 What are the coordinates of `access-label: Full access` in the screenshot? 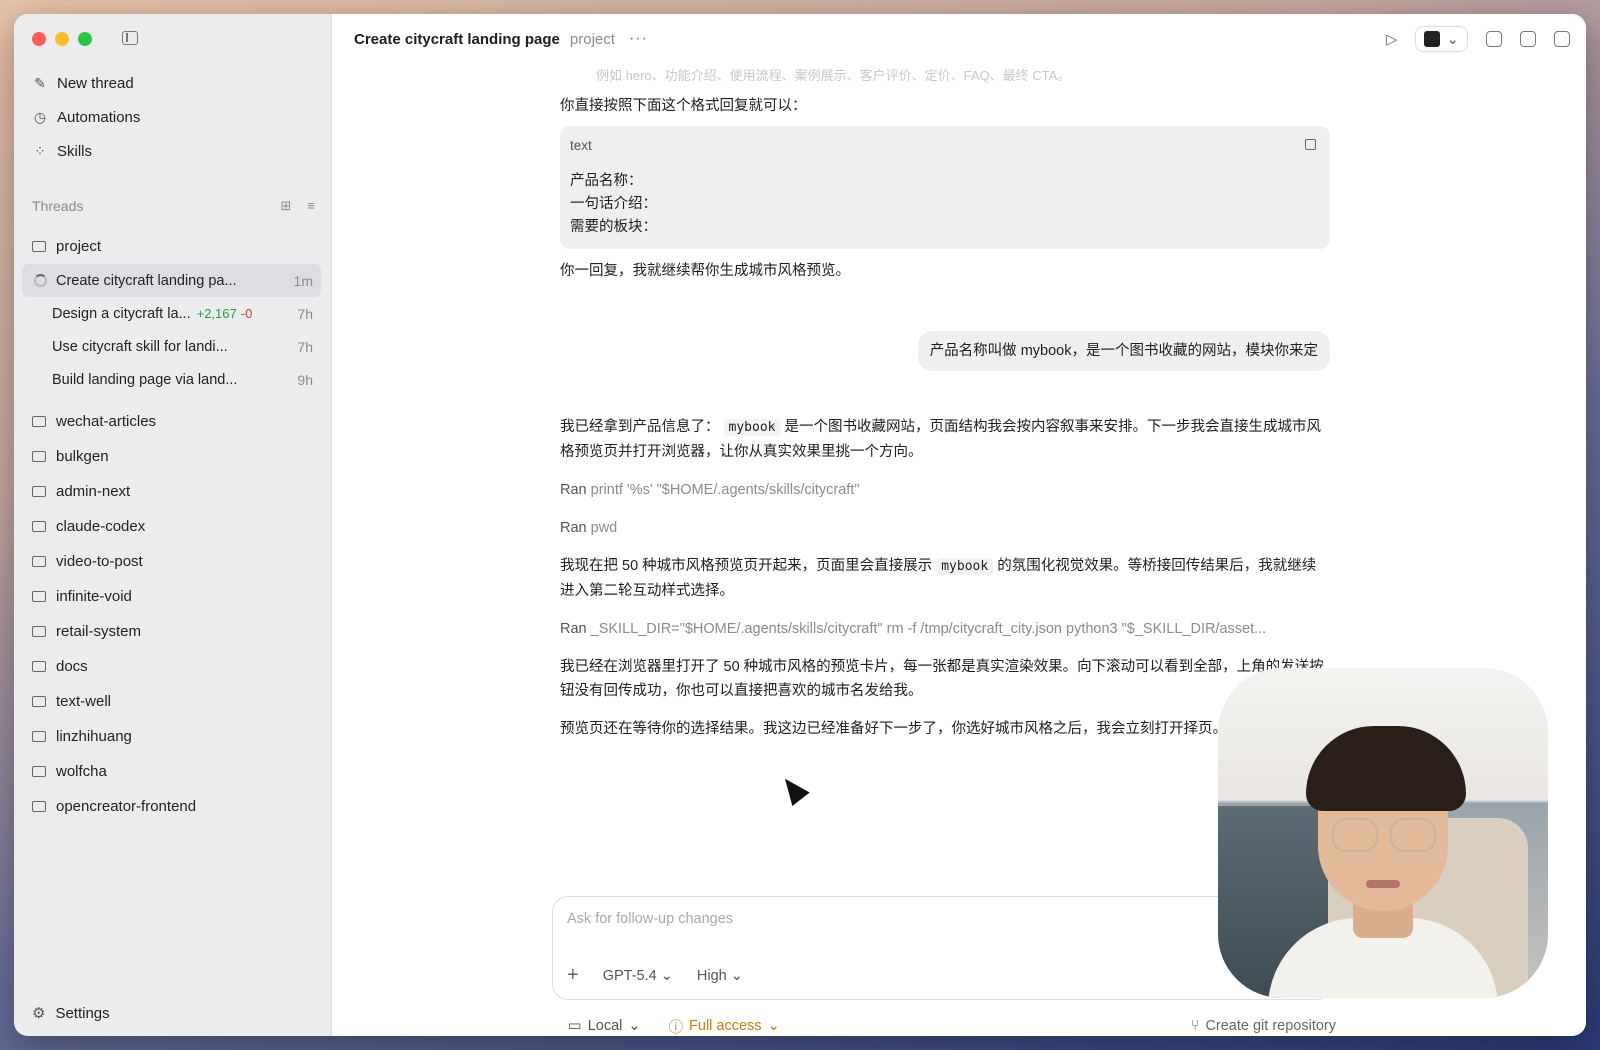 It's located at (725, 1026).